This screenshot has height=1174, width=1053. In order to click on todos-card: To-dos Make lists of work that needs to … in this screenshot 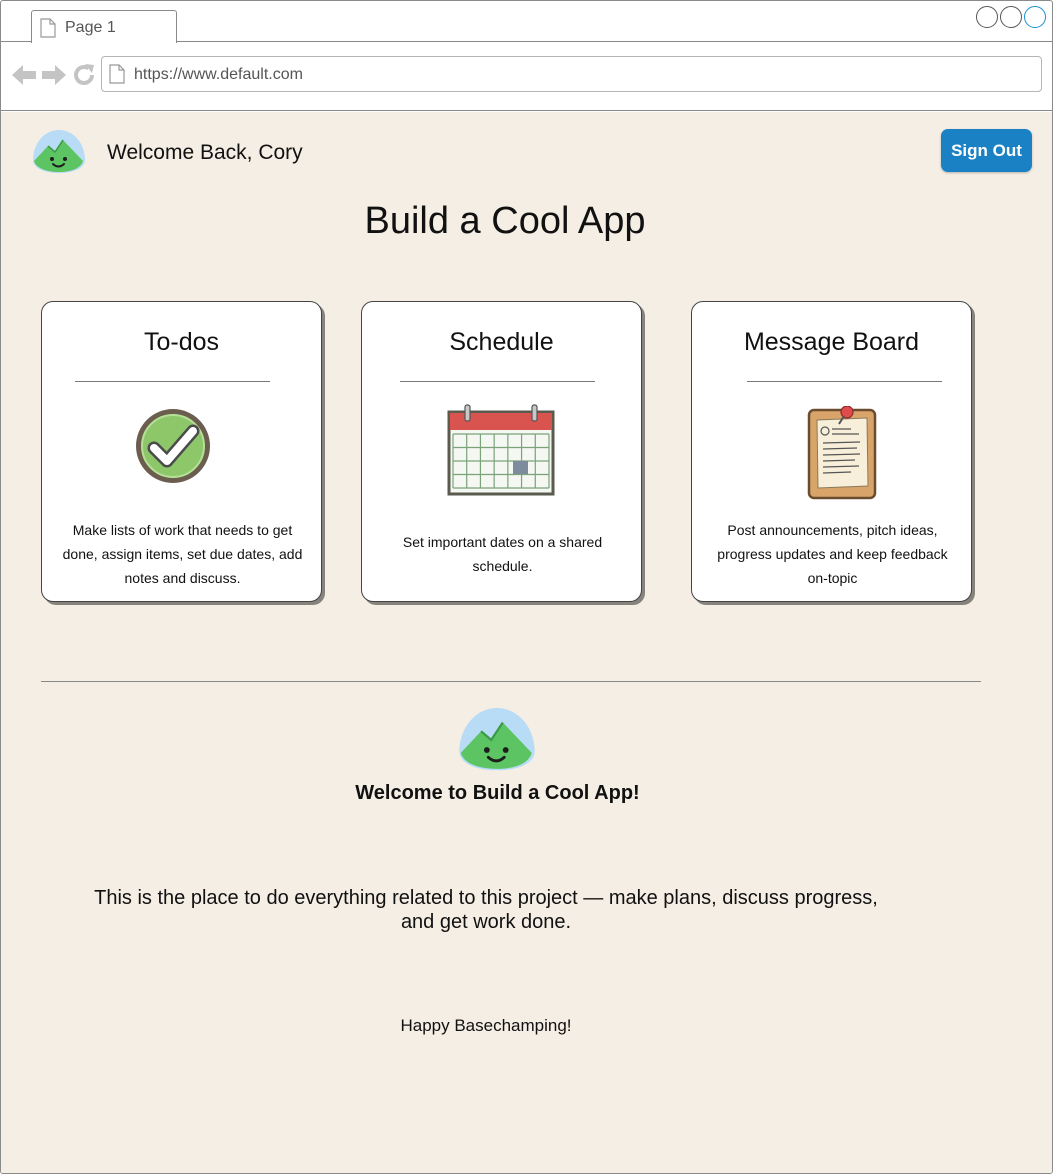, I will do `click(181, 451)`.